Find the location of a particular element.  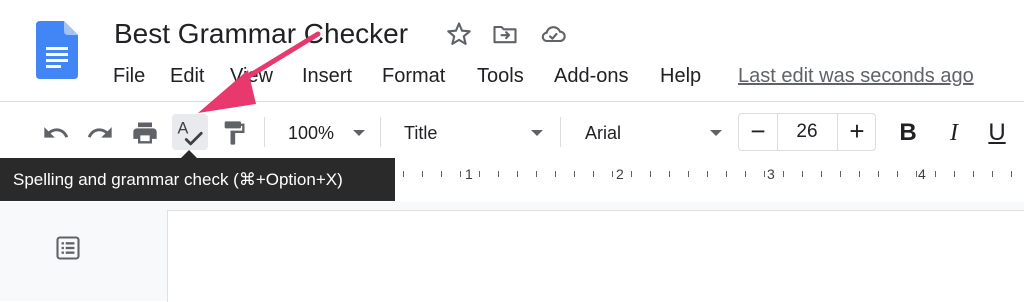

underline-button: U is located at coordinates (997, 133).